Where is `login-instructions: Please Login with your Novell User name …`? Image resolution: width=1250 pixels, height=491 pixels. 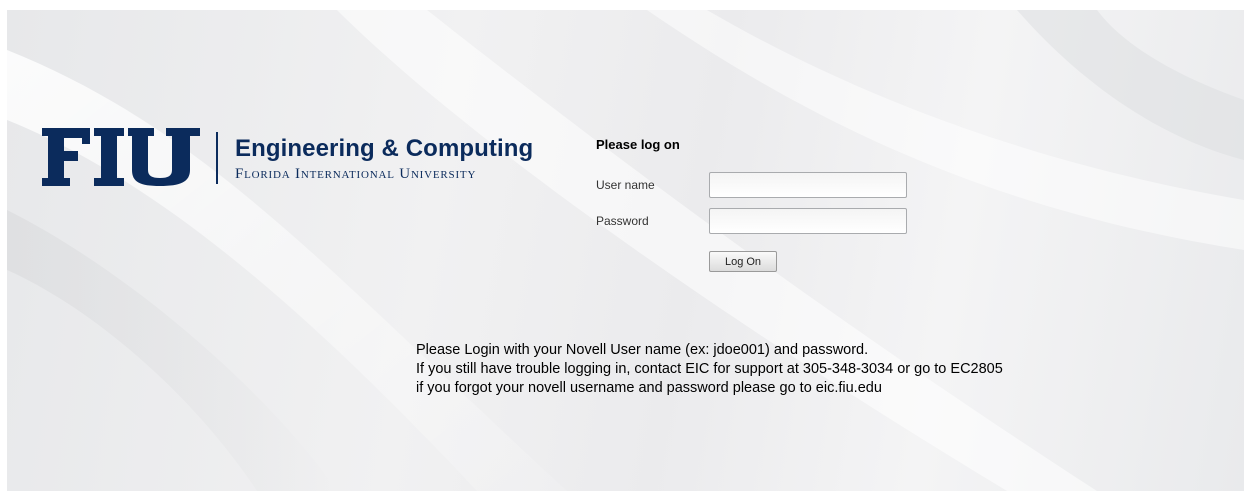
login-instructions: Please Login with your Novell User name … is located at coordinates (709, 369).